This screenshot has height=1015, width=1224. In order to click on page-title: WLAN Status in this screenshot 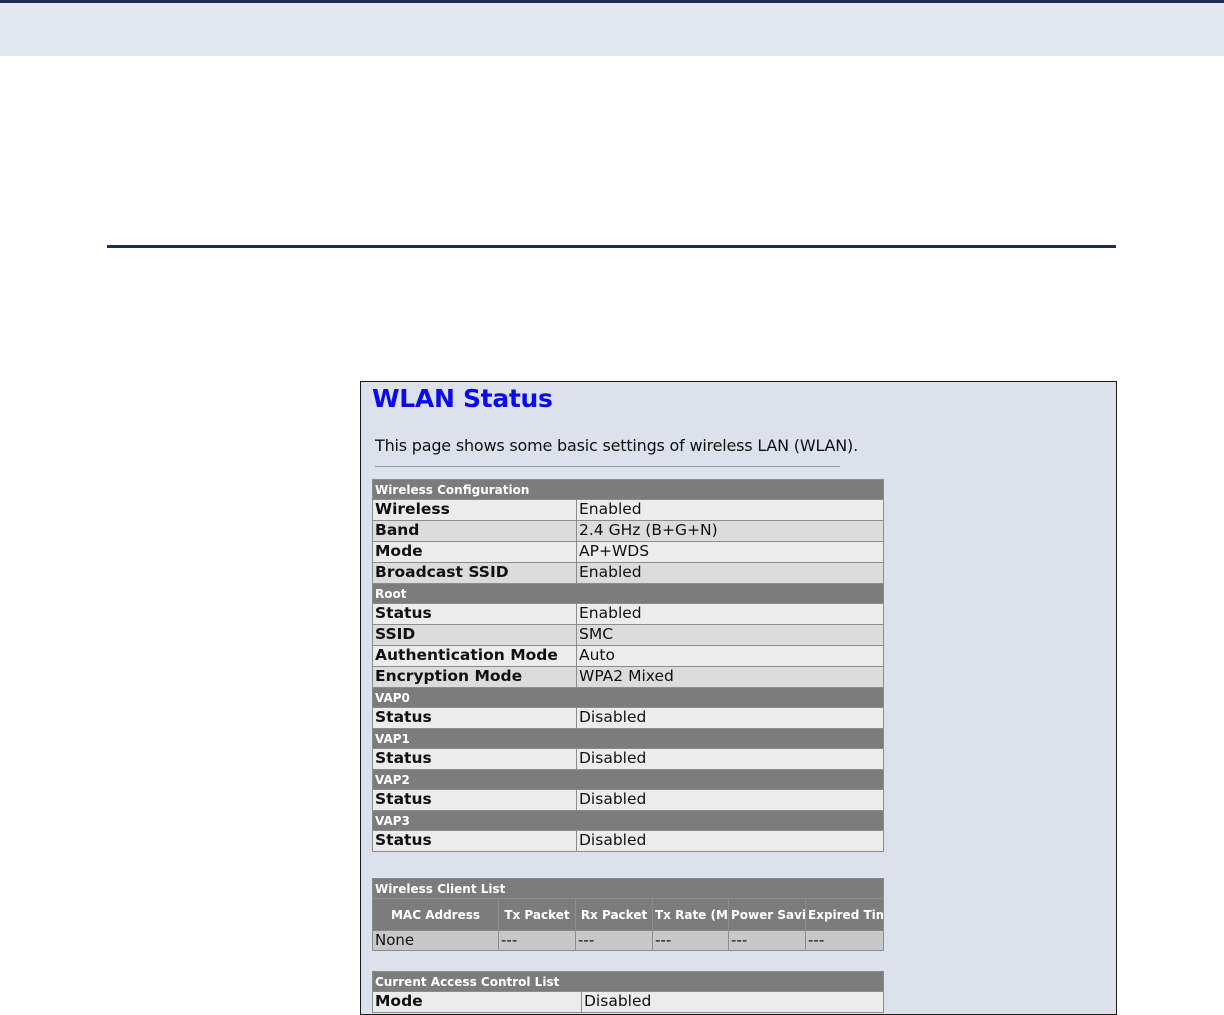, I will do `click(462, 398)`.